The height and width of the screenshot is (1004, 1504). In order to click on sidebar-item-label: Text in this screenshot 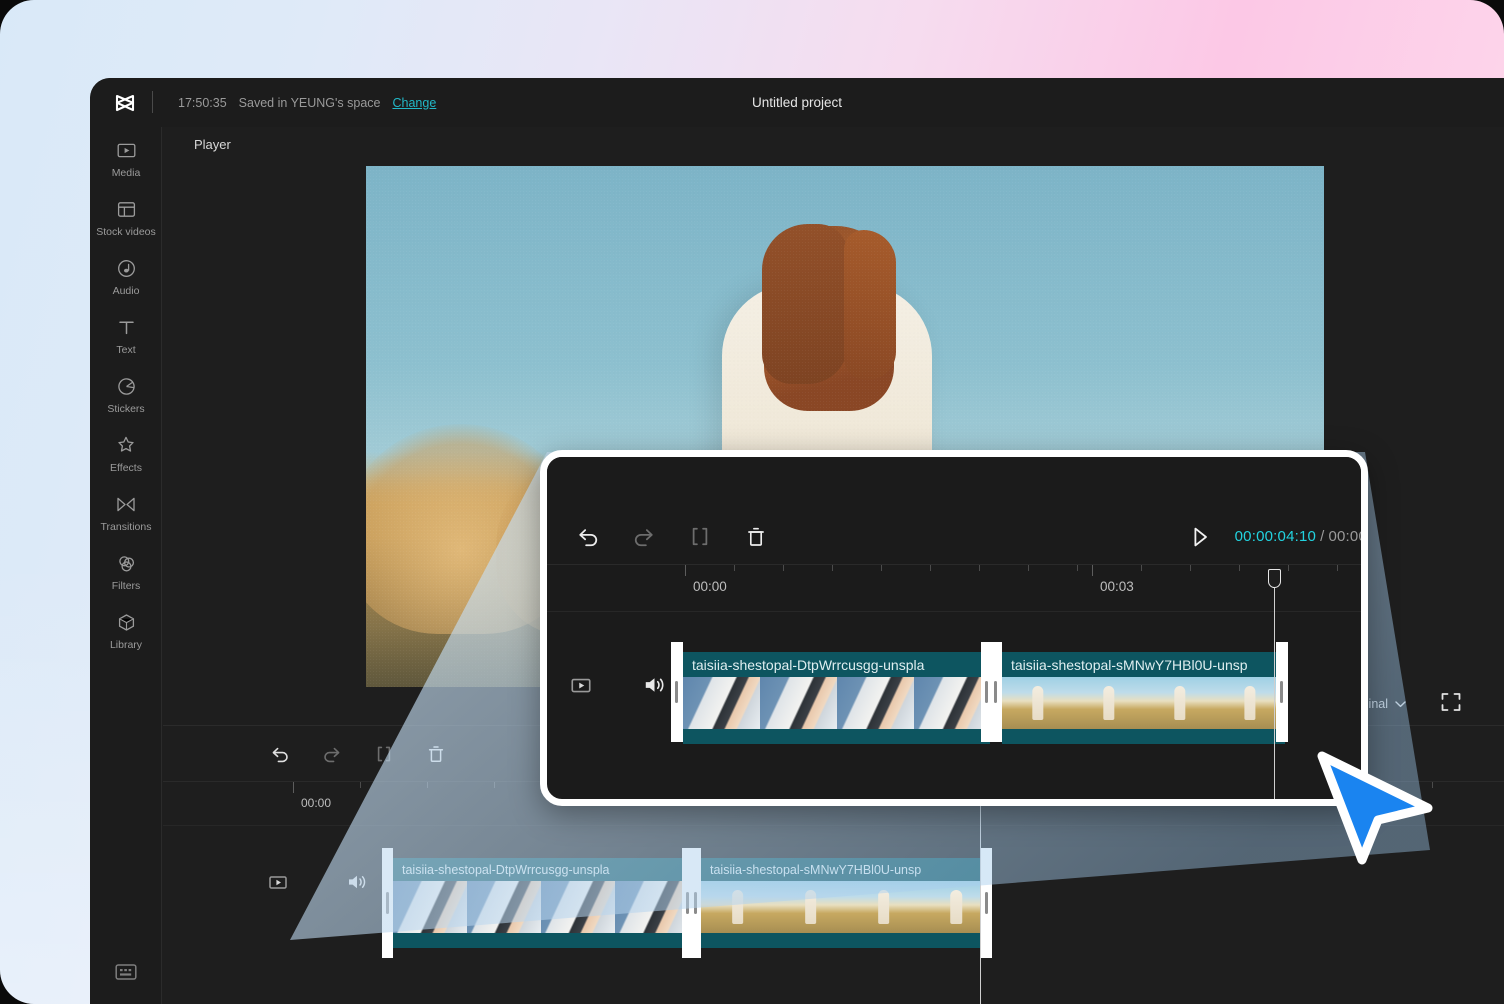, I will do `click(126, 350)`.